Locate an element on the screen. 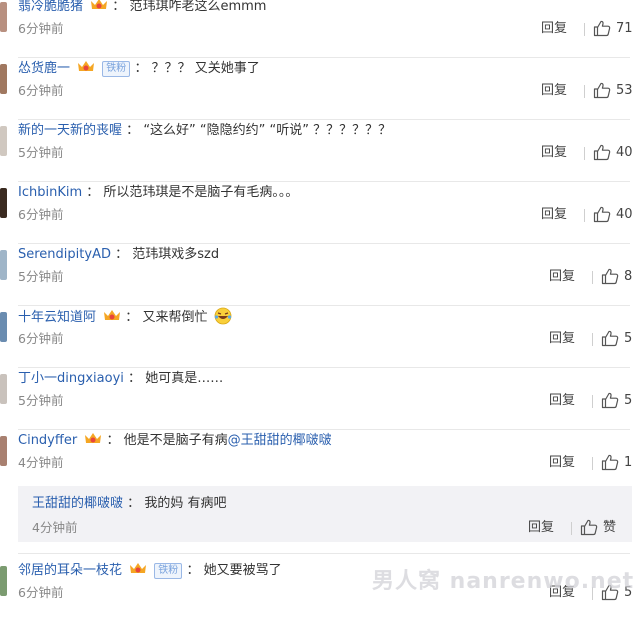 The width and height of the screenshot is (640, 622). comment-username: 翡冷脆脆猪 is located at coordinates (50, 7).